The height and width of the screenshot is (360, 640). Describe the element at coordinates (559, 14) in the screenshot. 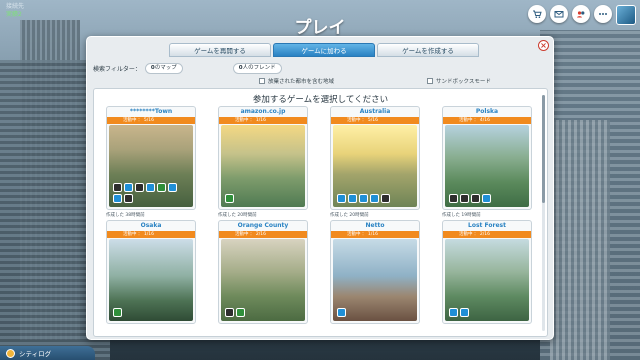

I see `mail-icon` at that location.